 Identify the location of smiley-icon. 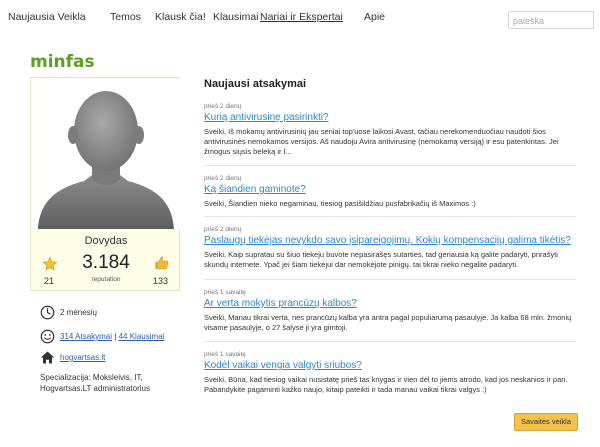
(47, 336).